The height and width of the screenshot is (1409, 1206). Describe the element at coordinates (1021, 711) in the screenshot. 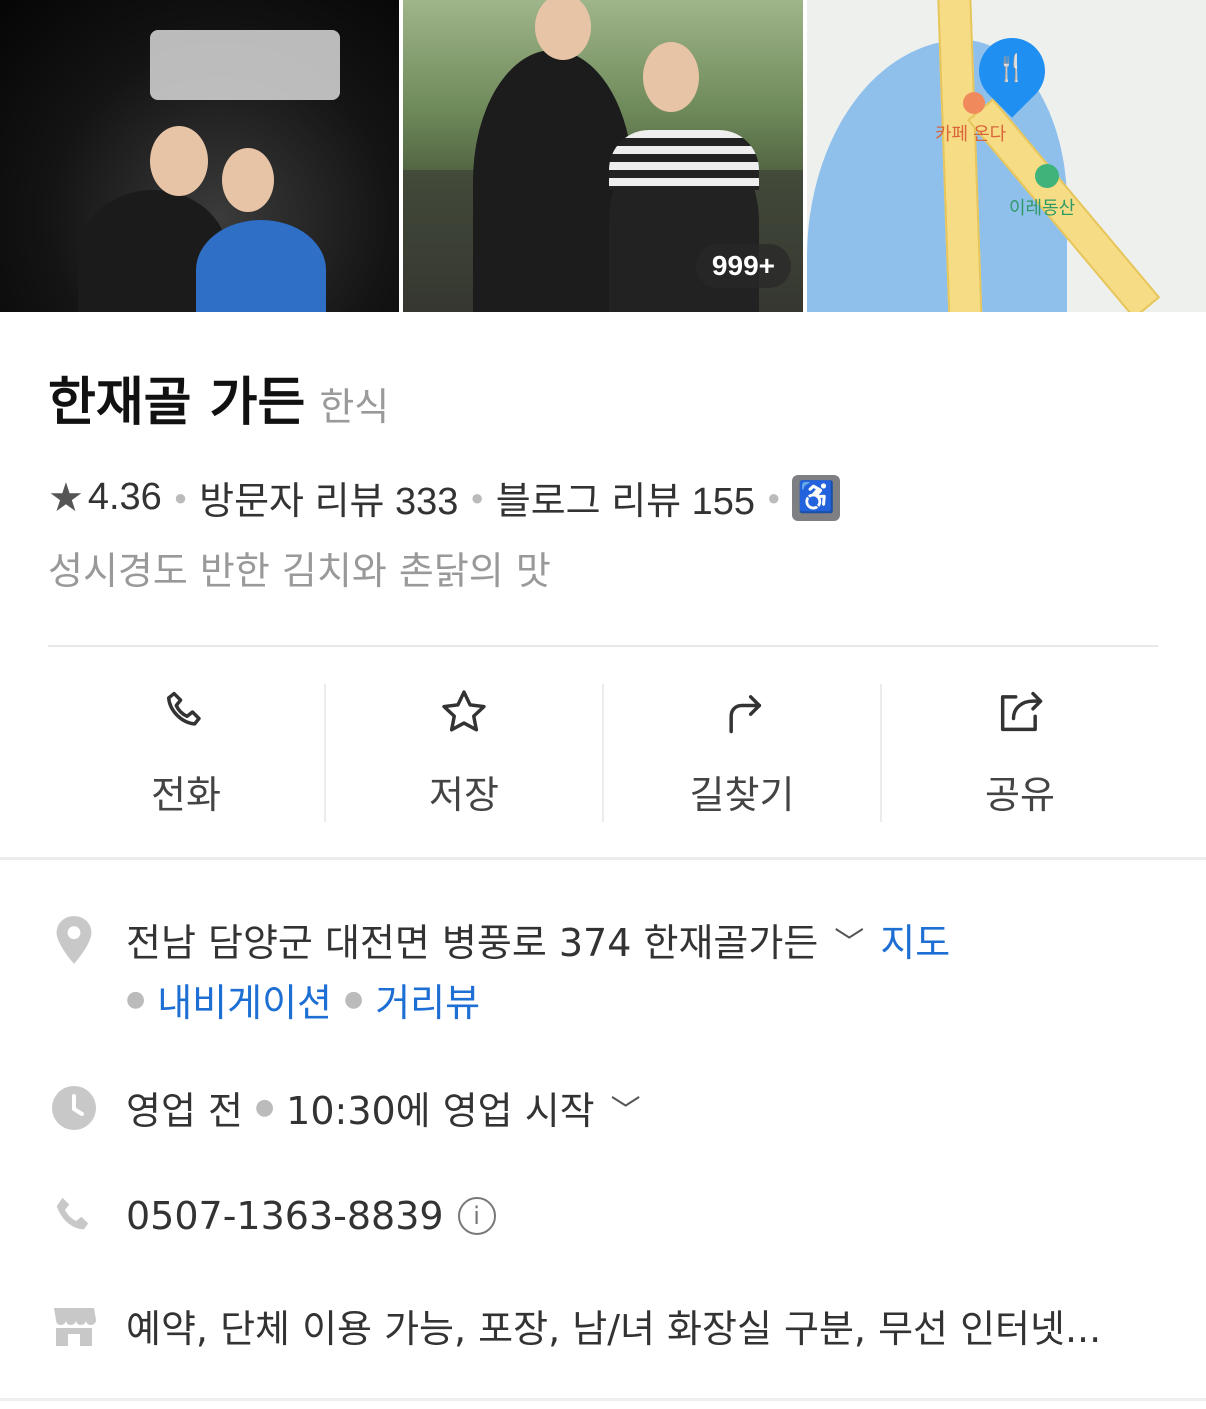

I see `share-icon` at that location.